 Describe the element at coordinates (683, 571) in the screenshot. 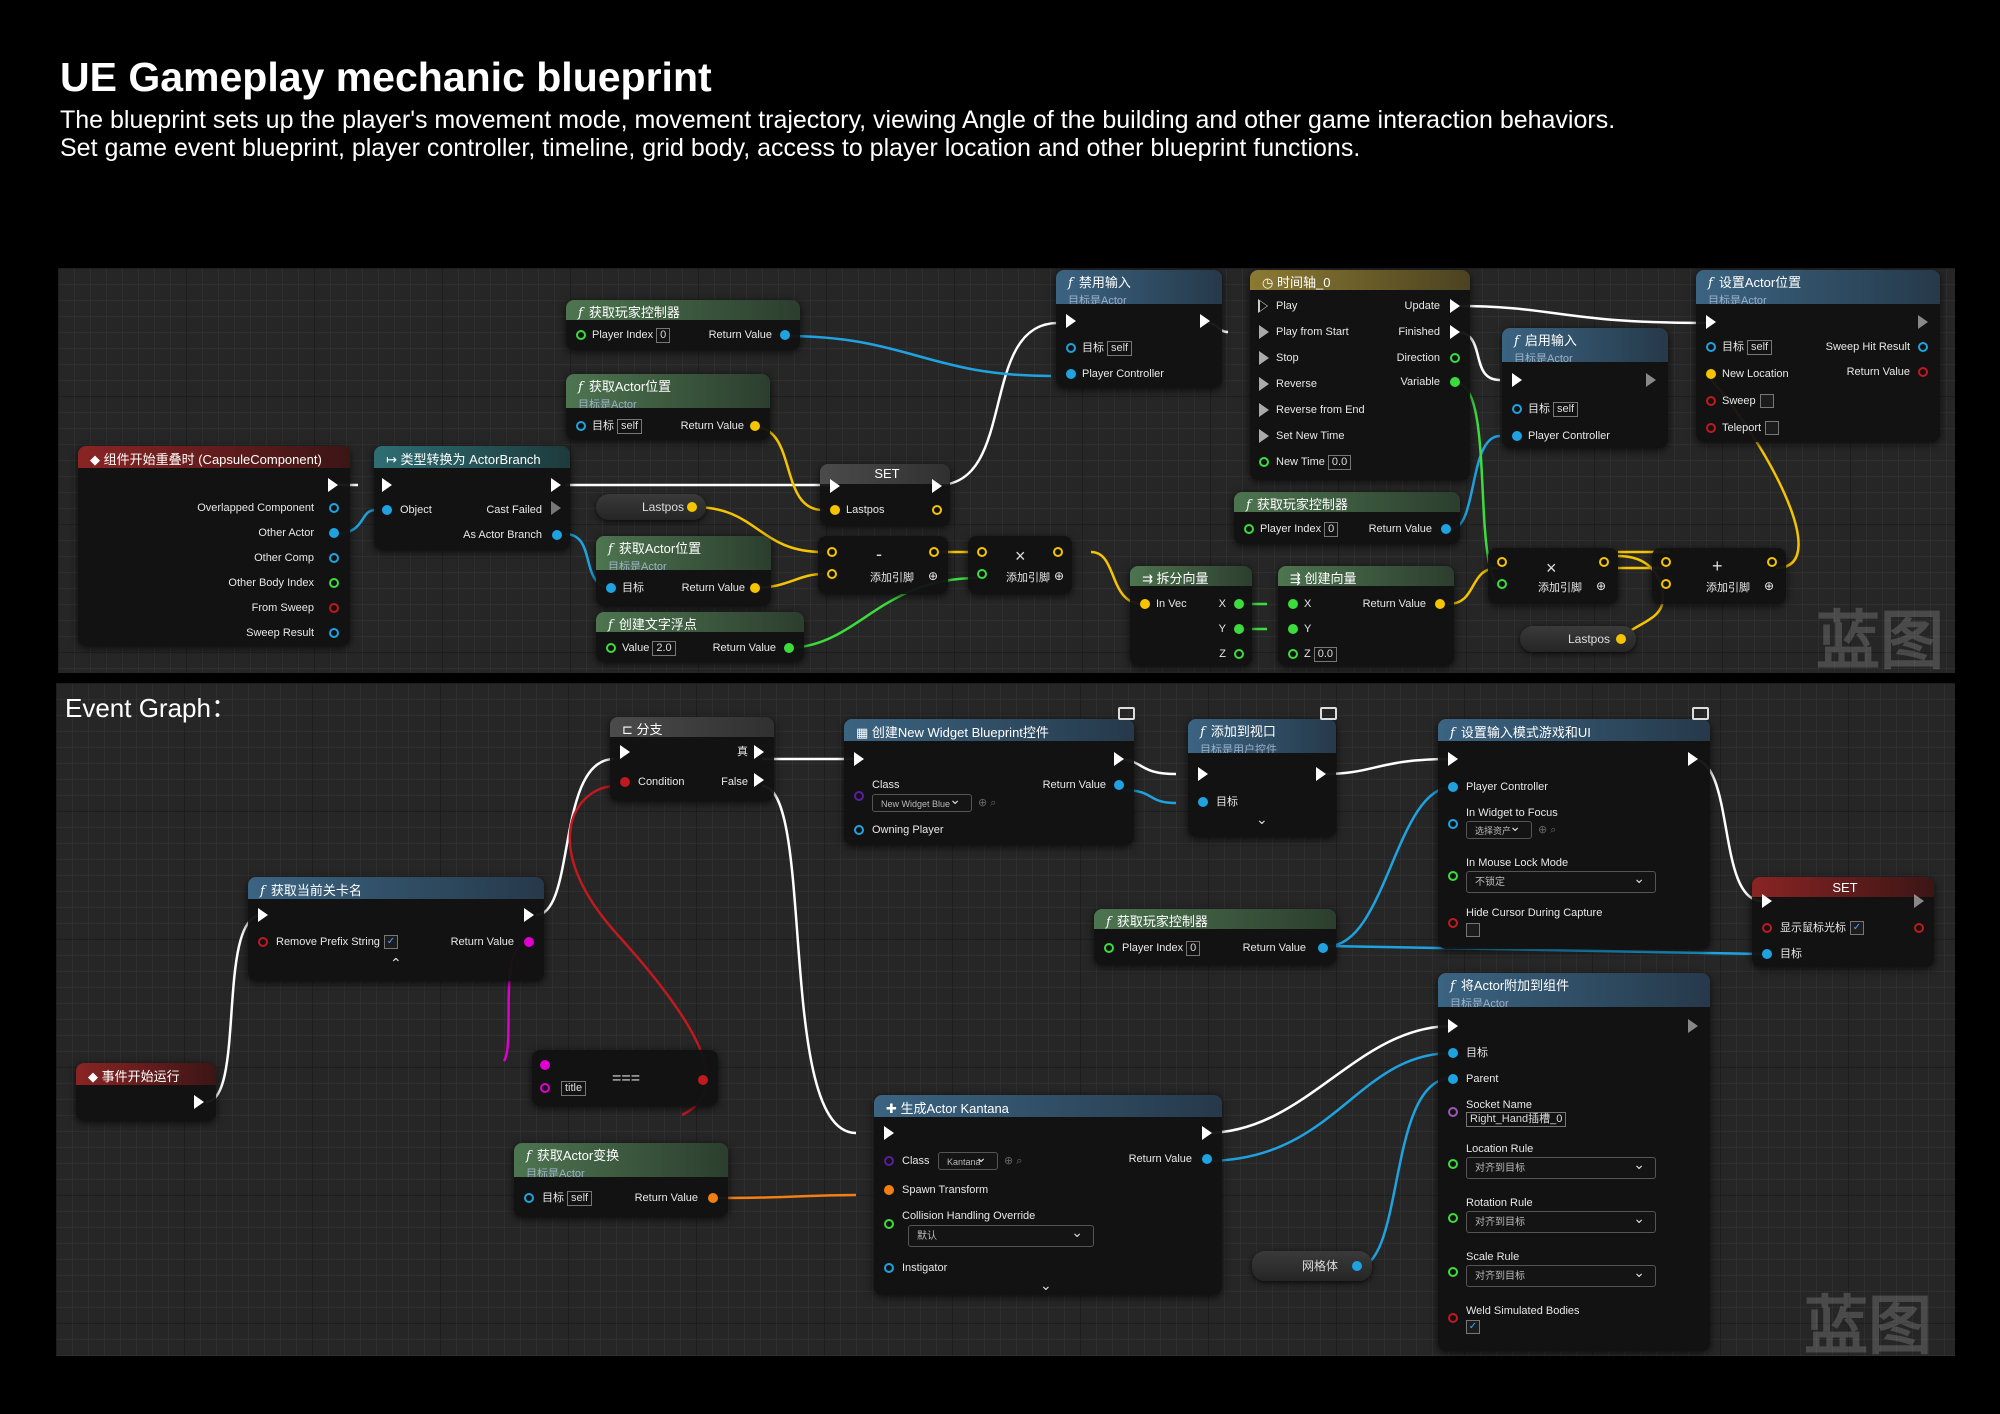

I see `get-actor-location-node: f 获取Actor位置 目标是Actor 目标 Return Value` at that location.